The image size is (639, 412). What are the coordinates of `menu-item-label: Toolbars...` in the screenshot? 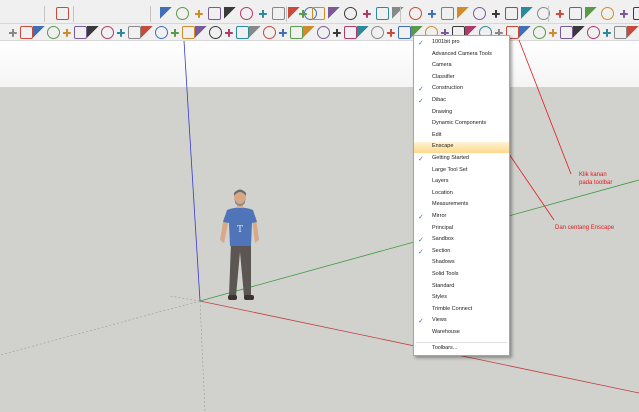 It's located at (445, 347).